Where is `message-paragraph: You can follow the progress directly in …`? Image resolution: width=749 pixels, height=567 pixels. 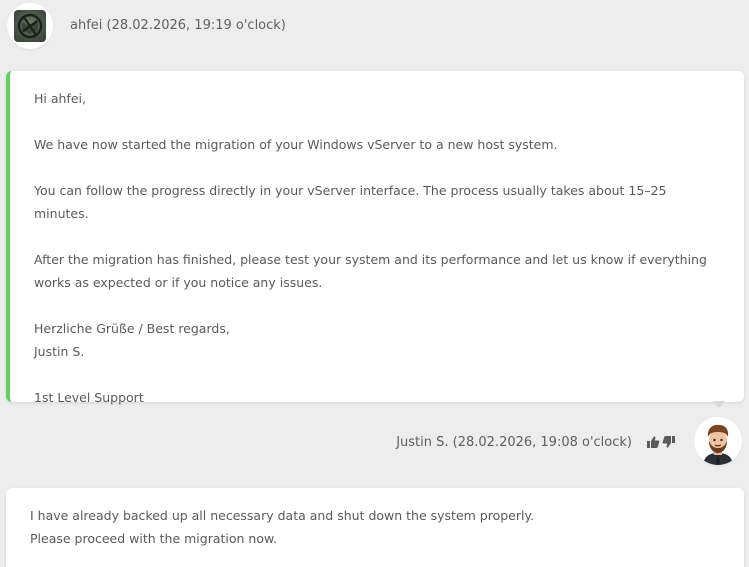 message-paragraph: You can follow the progress directly in … is located at coordinates (350, 202).